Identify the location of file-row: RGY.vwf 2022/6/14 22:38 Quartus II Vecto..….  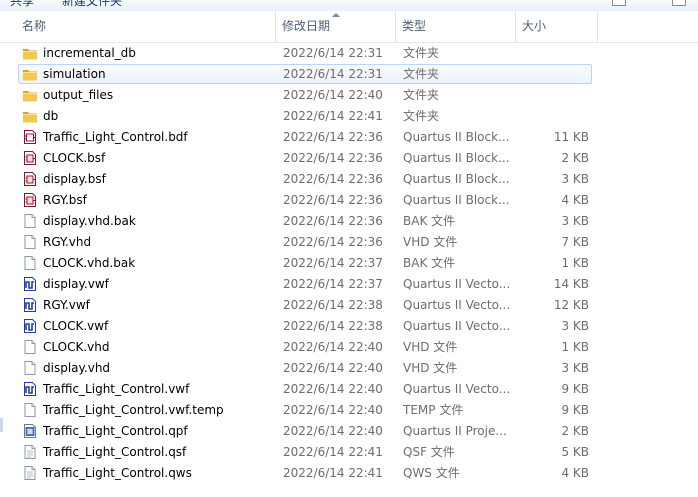
(305, 305).